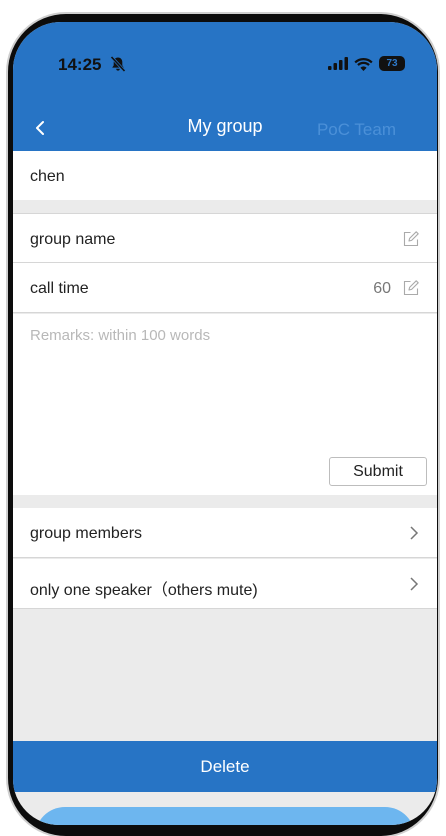 The width and height of the screenshot is (446, 836). I want to click on group-members-row: group members, so click(225, 533).